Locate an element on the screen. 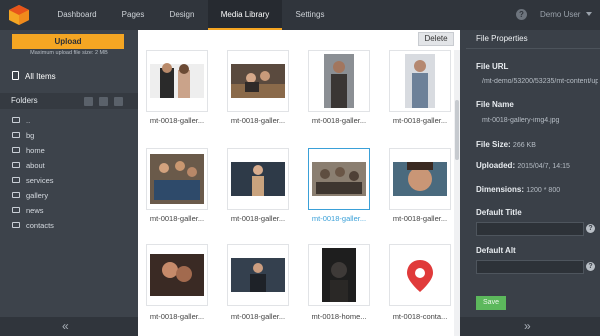 The height and width of the screenshot is (336, 600). panel-footer: » is located at coordinates (530, 326).